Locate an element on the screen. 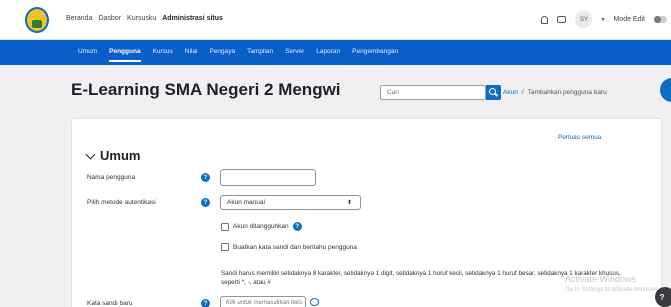 The width and height of the screenshot is (671, 307). section-title: Umum is located at coordinates (120, 155).